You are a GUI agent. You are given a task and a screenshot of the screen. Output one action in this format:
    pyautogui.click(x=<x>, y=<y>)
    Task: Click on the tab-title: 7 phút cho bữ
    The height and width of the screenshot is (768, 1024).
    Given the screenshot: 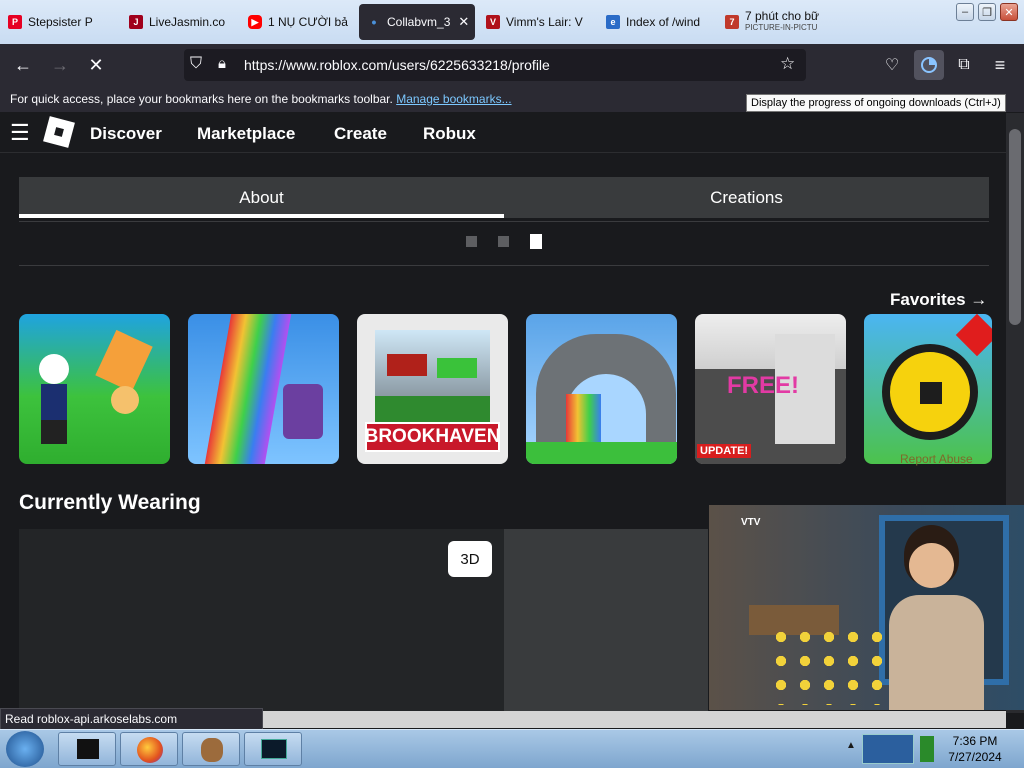 What is the action you would take?
    pyautogui.click(x=782, y=16)
    